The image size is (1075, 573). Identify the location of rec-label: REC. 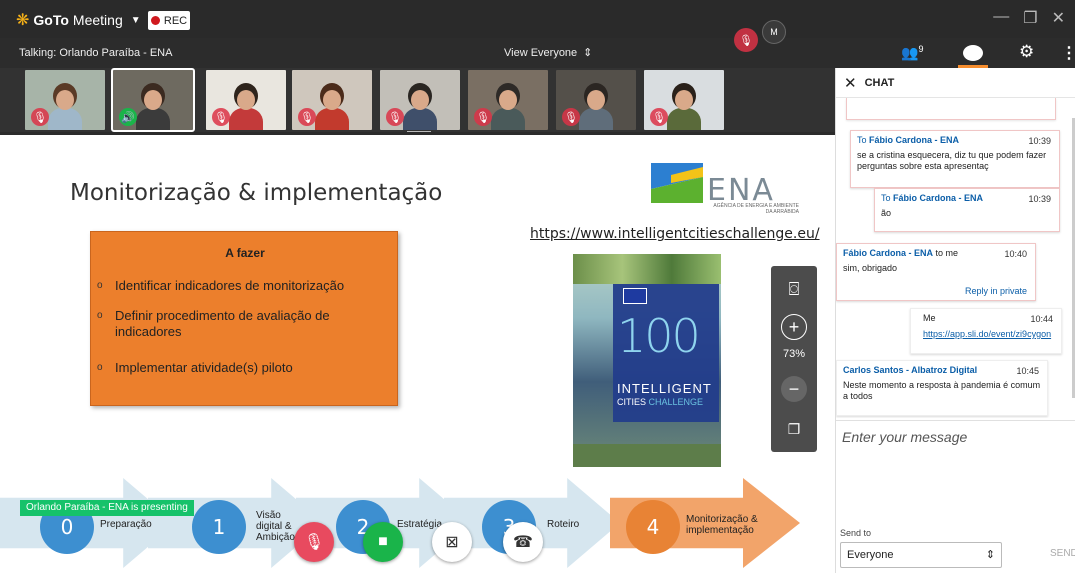
(175, 20).